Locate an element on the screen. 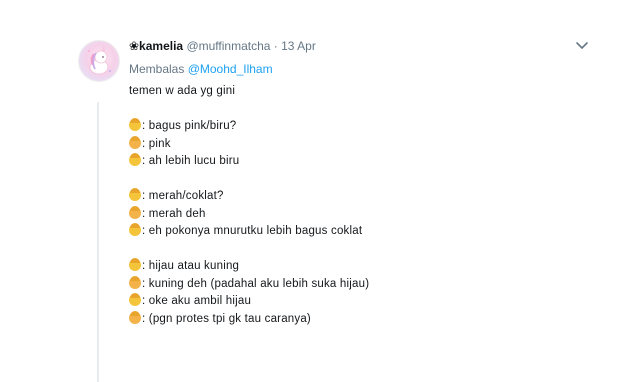 This screenshot has height=382, width=640. user-handle: @muffinmatcha is located at coordinates (228, 46).